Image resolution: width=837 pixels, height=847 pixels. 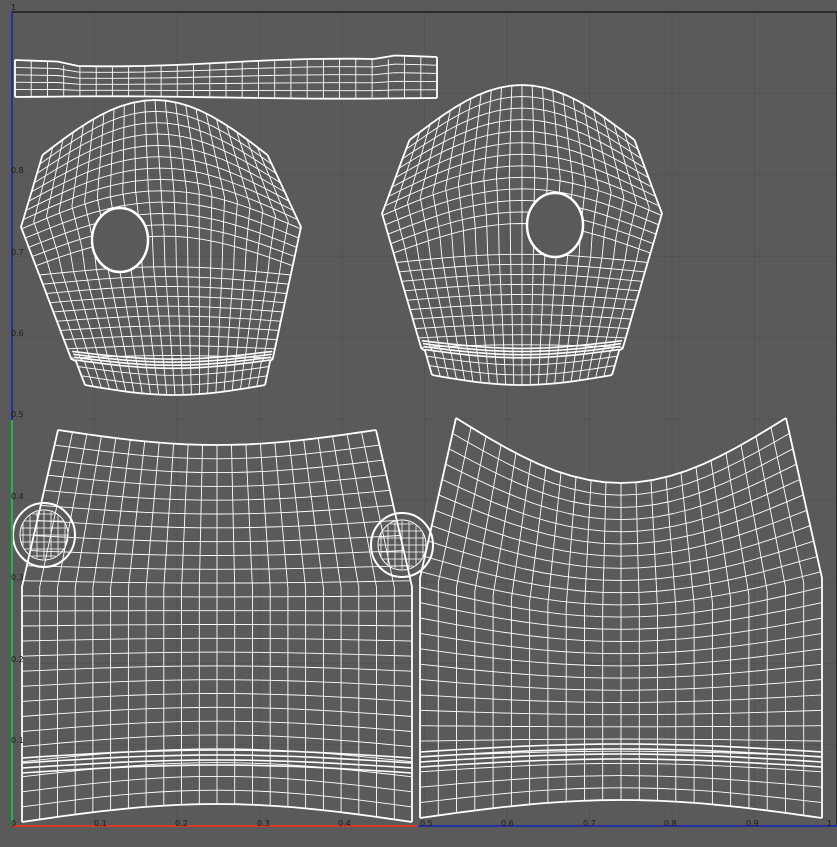 I want to click on v-tick-0-7: 0.7, so click(x=17, y=252).